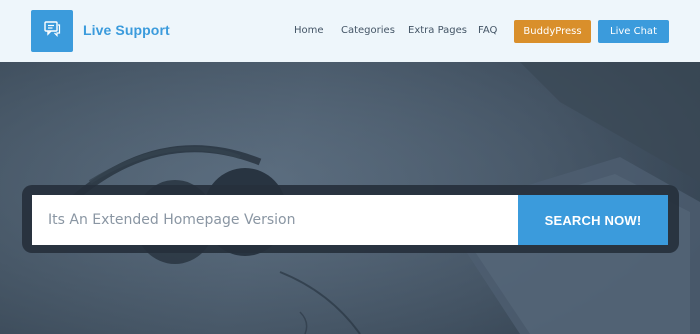 The width and height of the screenshot is (700, 334). Describe the element at coordinates (368, 30) in the screenshot. I see `nav-categories: Categories` at that location.